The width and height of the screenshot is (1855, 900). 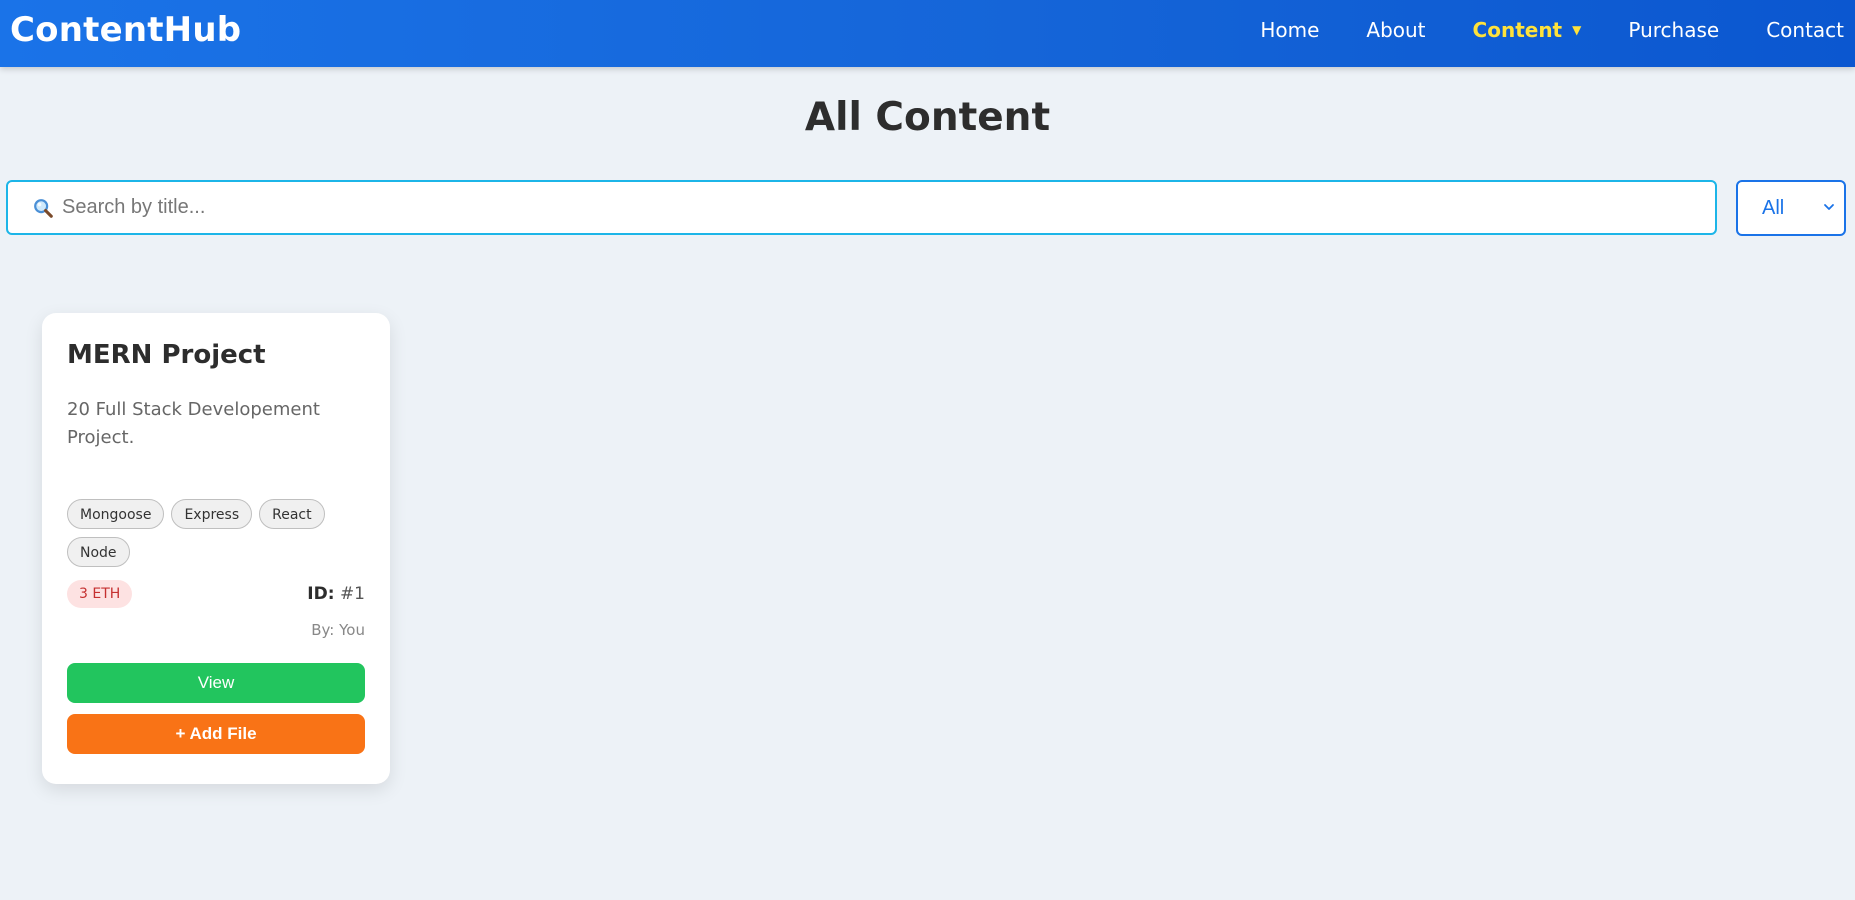 I want to click on add-file-button: + Add File, so click(x=216, y=734).